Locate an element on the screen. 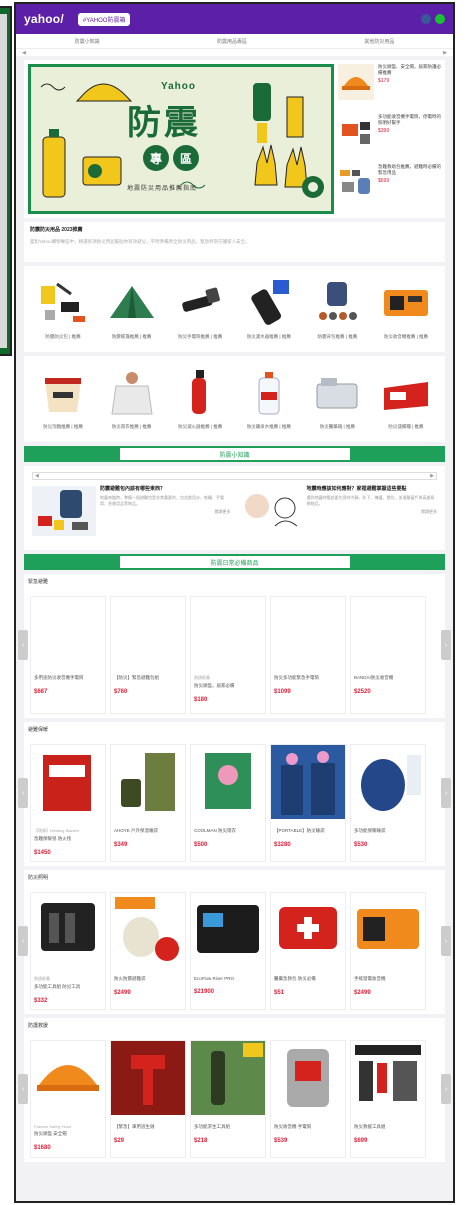  product-price: $29 is located at coordinates (119, 1141).